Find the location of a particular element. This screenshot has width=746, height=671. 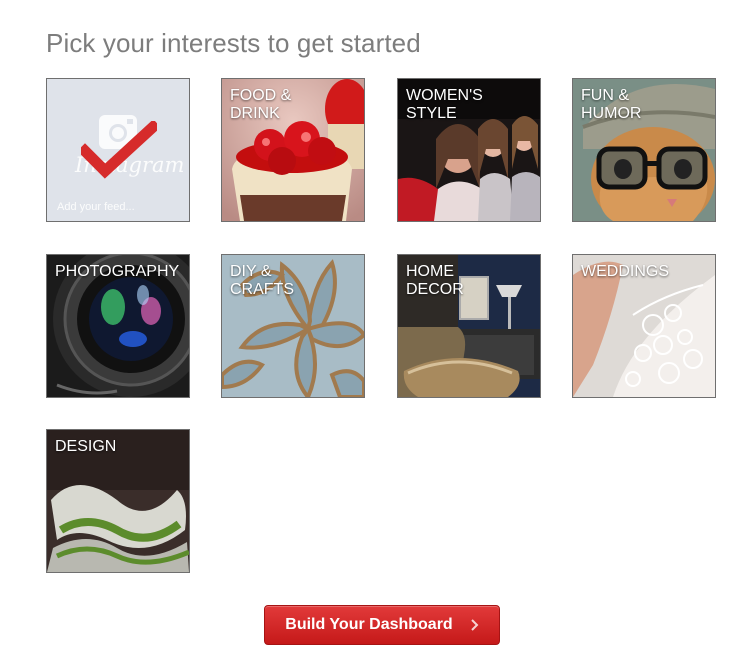

tile-label: FUN & HUMOR is located at coordinates (611, 104).